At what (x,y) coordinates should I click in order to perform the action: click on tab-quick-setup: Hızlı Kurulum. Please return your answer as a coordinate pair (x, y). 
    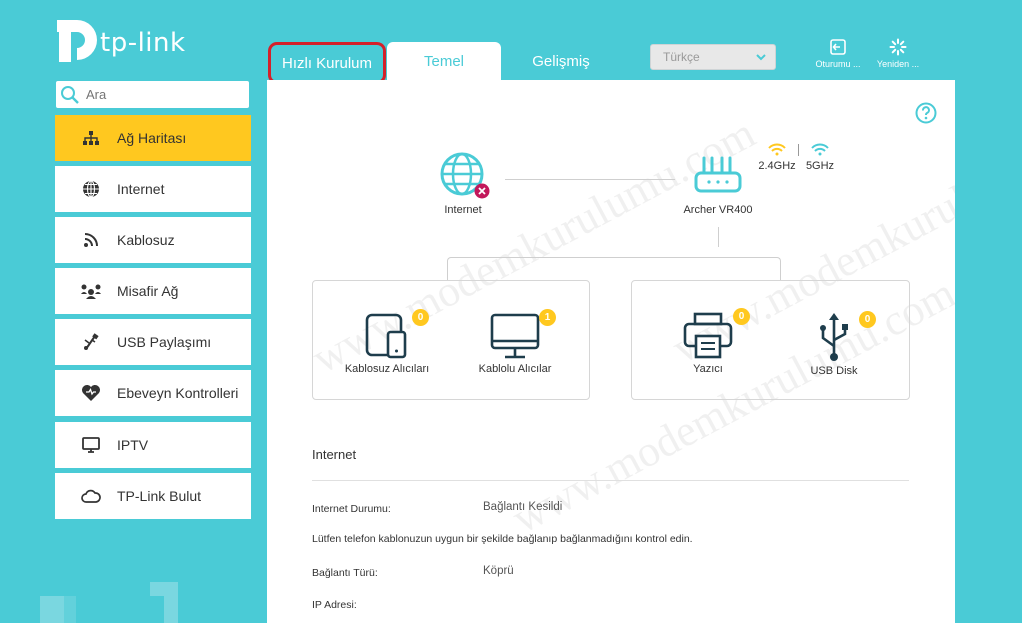
    Looking at the image, I should click on (327, 63).